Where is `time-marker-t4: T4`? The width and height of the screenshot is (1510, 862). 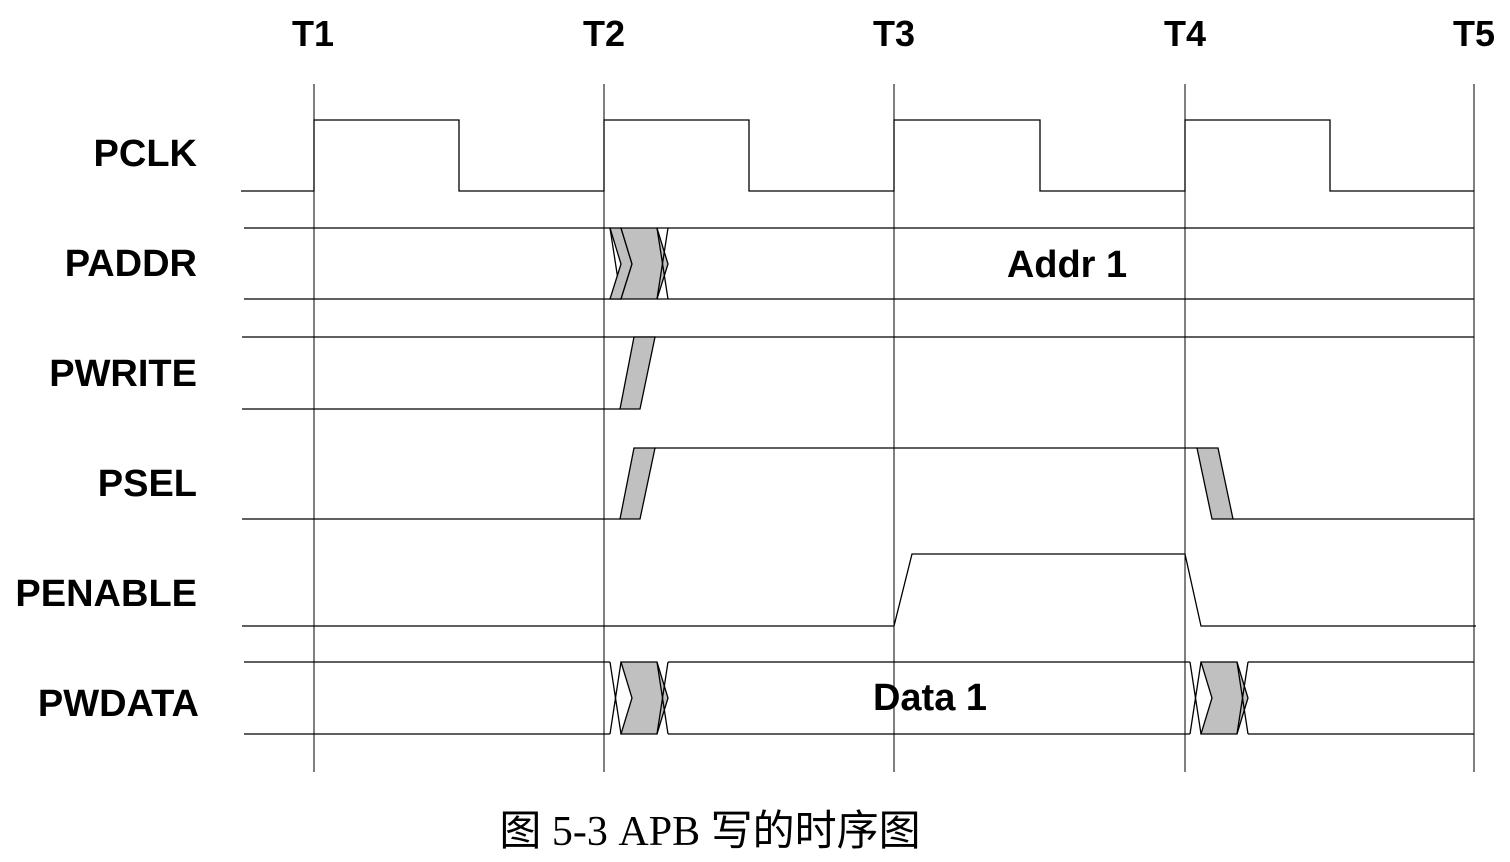
time-marker-t4: T4 is located at coordinates (1185, 33).